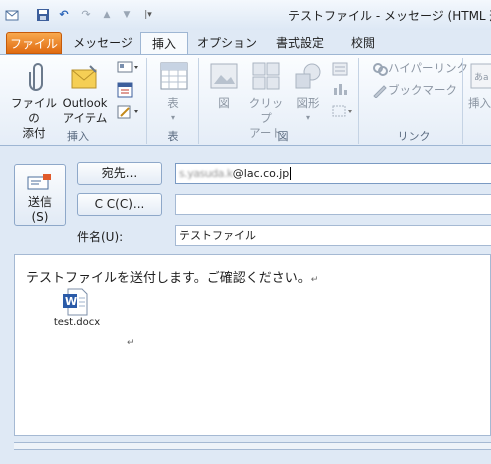 This screenshot has width=491, height=464. I want to click on textbox-icon: あa, so click(480, 77).